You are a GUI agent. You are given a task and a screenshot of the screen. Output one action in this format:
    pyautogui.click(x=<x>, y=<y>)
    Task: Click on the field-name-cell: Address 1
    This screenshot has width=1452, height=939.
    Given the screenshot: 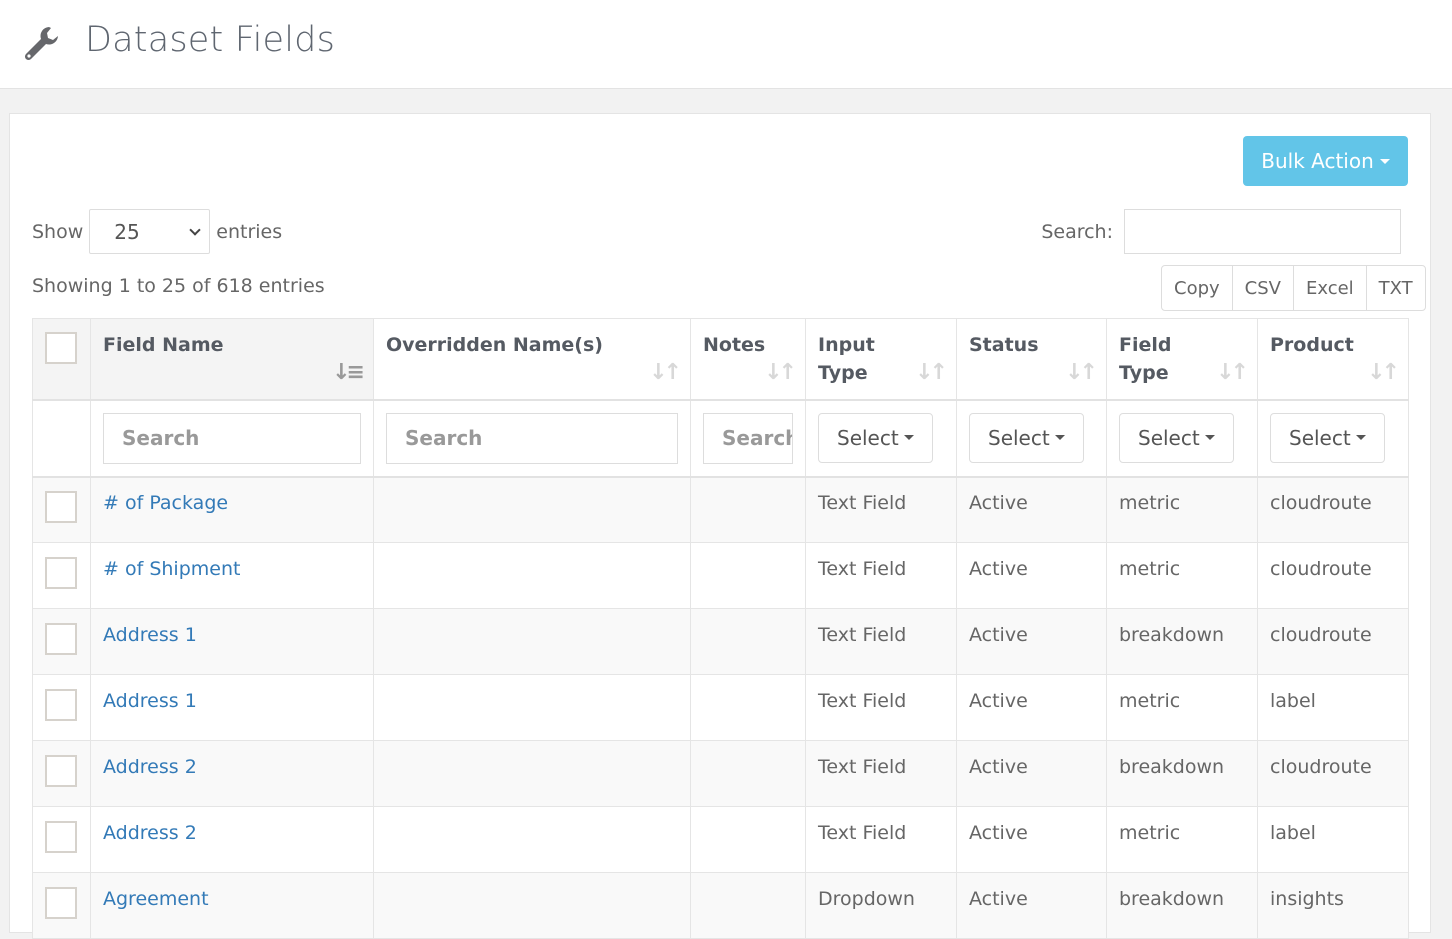 What is the action you would take?
    pyautogui.click(x=232, y=707)
    